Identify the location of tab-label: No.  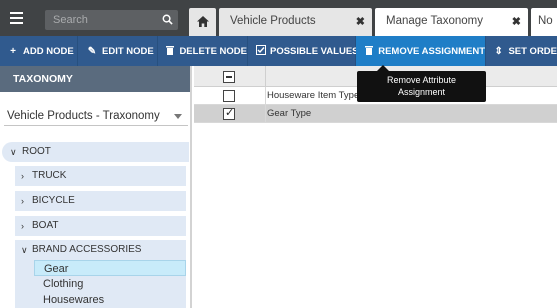
(545, 21).